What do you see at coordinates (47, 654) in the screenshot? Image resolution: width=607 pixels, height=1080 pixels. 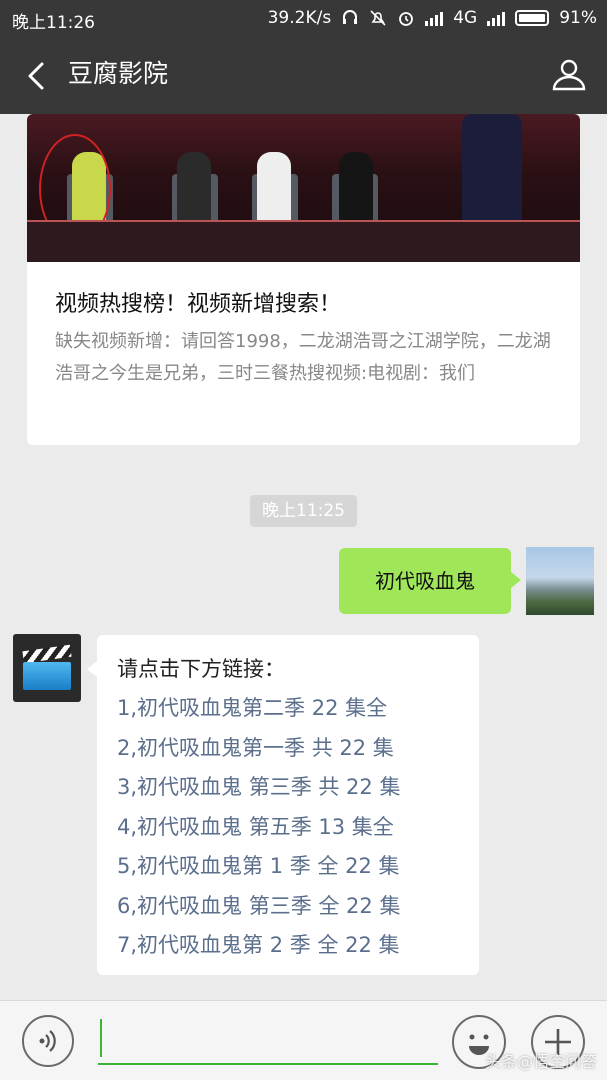 I see `clapperboard-icon` at bounding box center [47, 654].